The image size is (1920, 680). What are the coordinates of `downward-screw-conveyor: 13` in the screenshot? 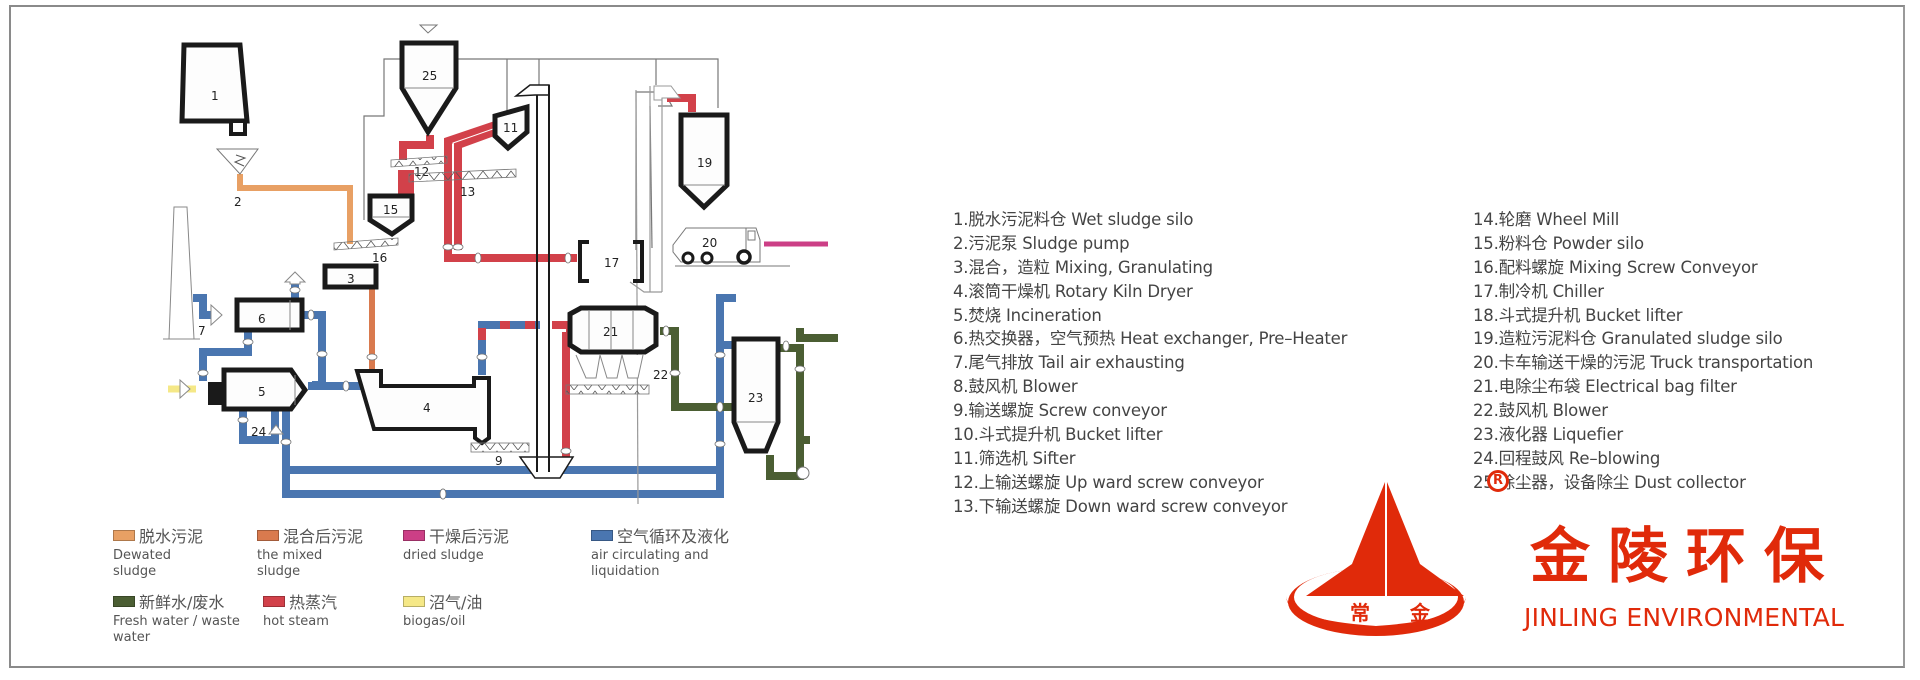 It's located at (462, 183).